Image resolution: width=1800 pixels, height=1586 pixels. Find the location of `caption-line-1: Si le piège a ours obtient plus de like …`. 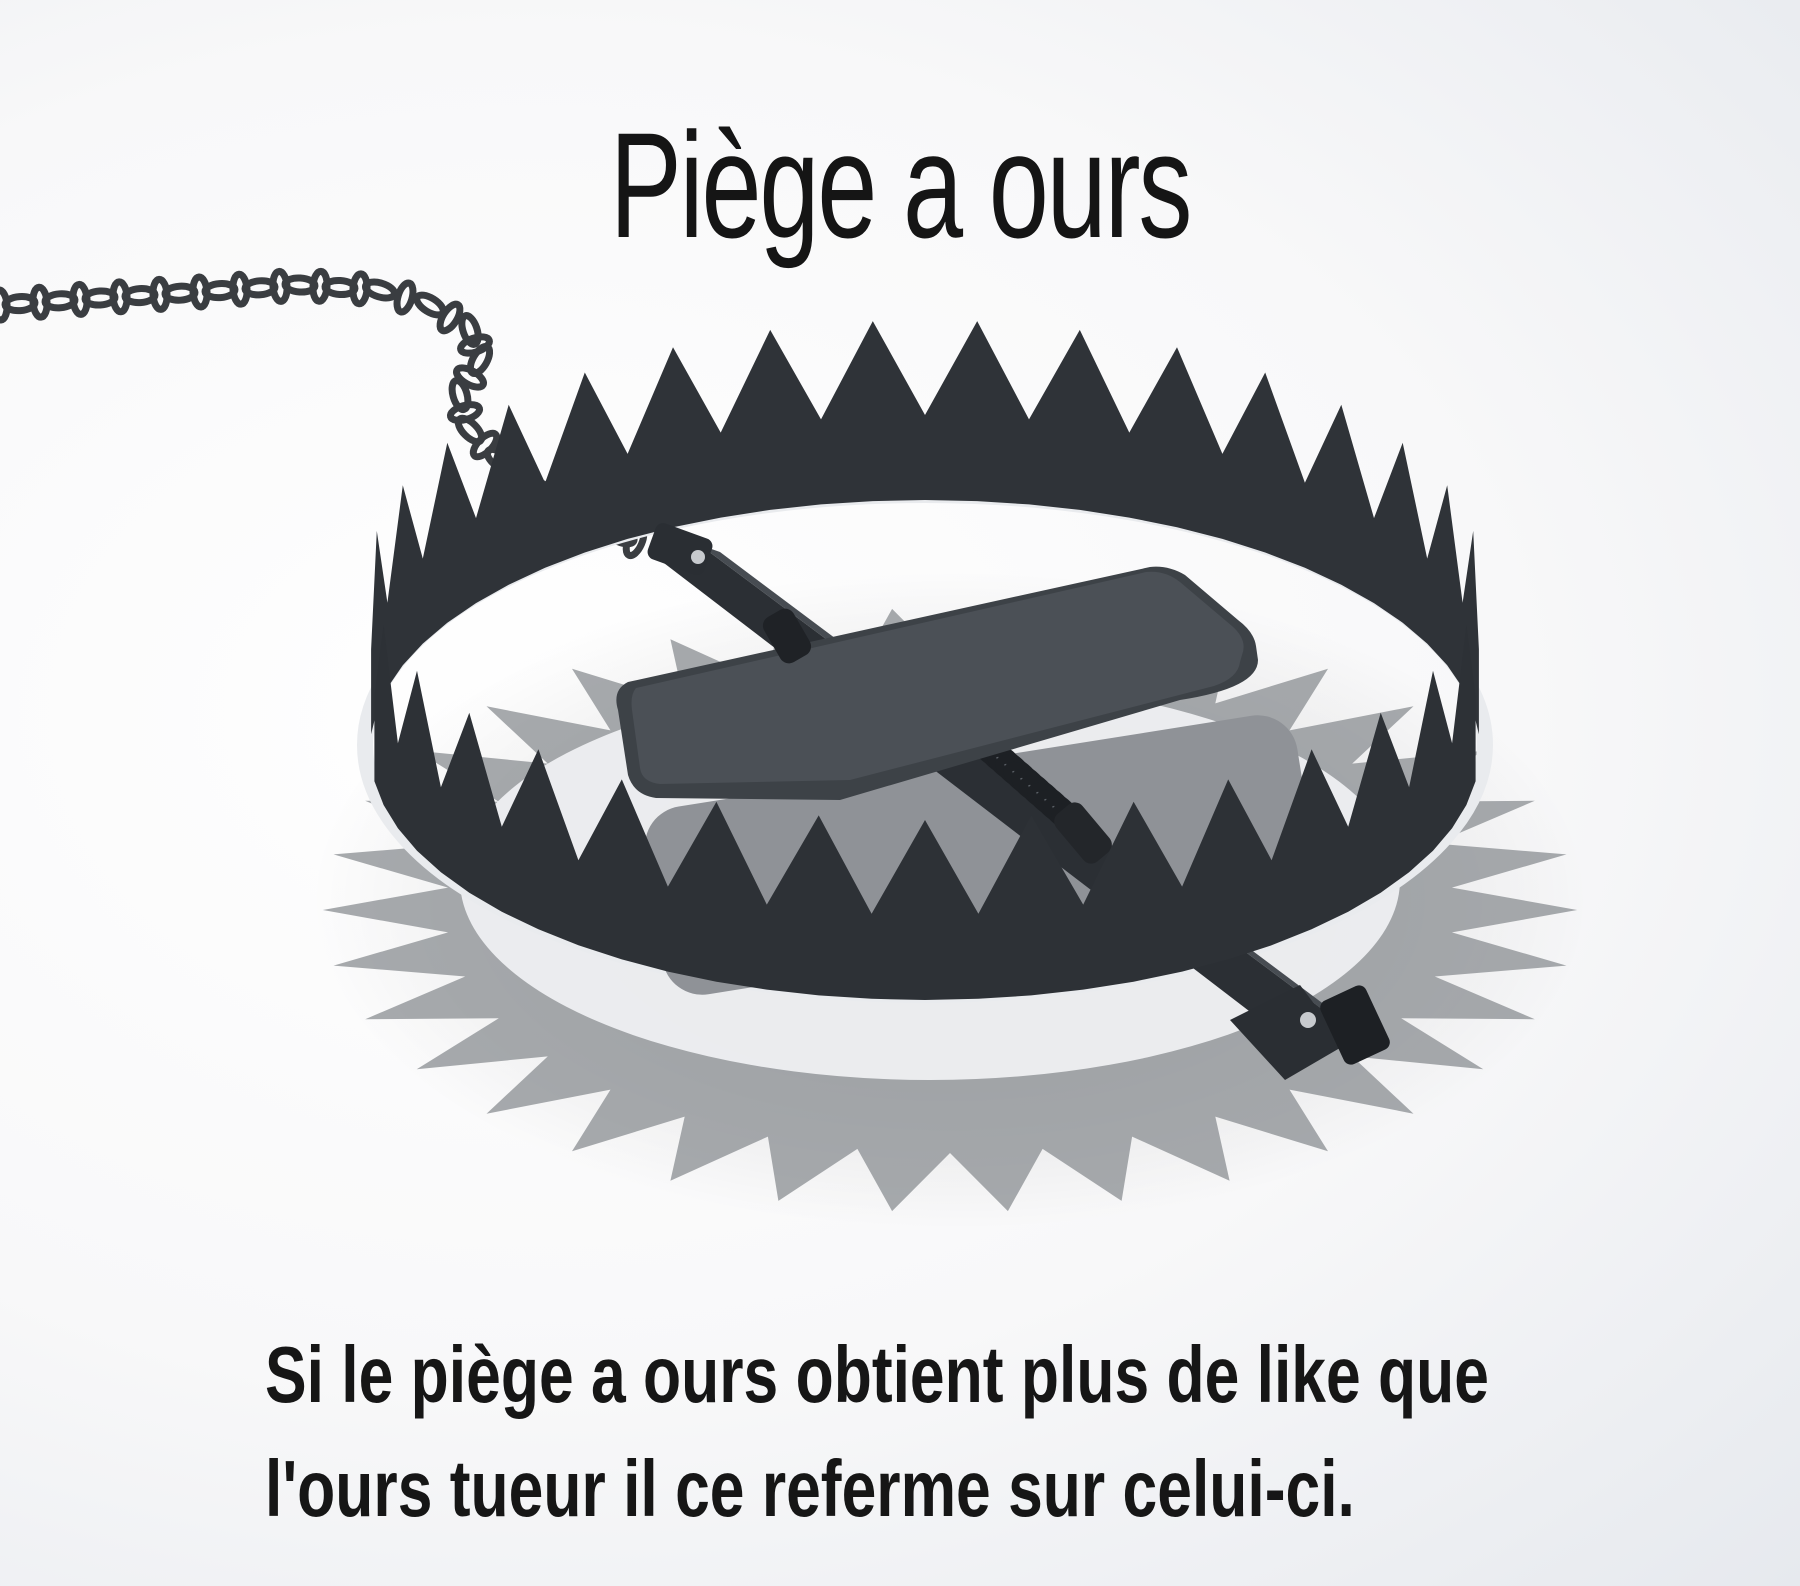

caption-line-1: Si le piège a ours obtient plus de like … is located at coordinates (877, 1374).